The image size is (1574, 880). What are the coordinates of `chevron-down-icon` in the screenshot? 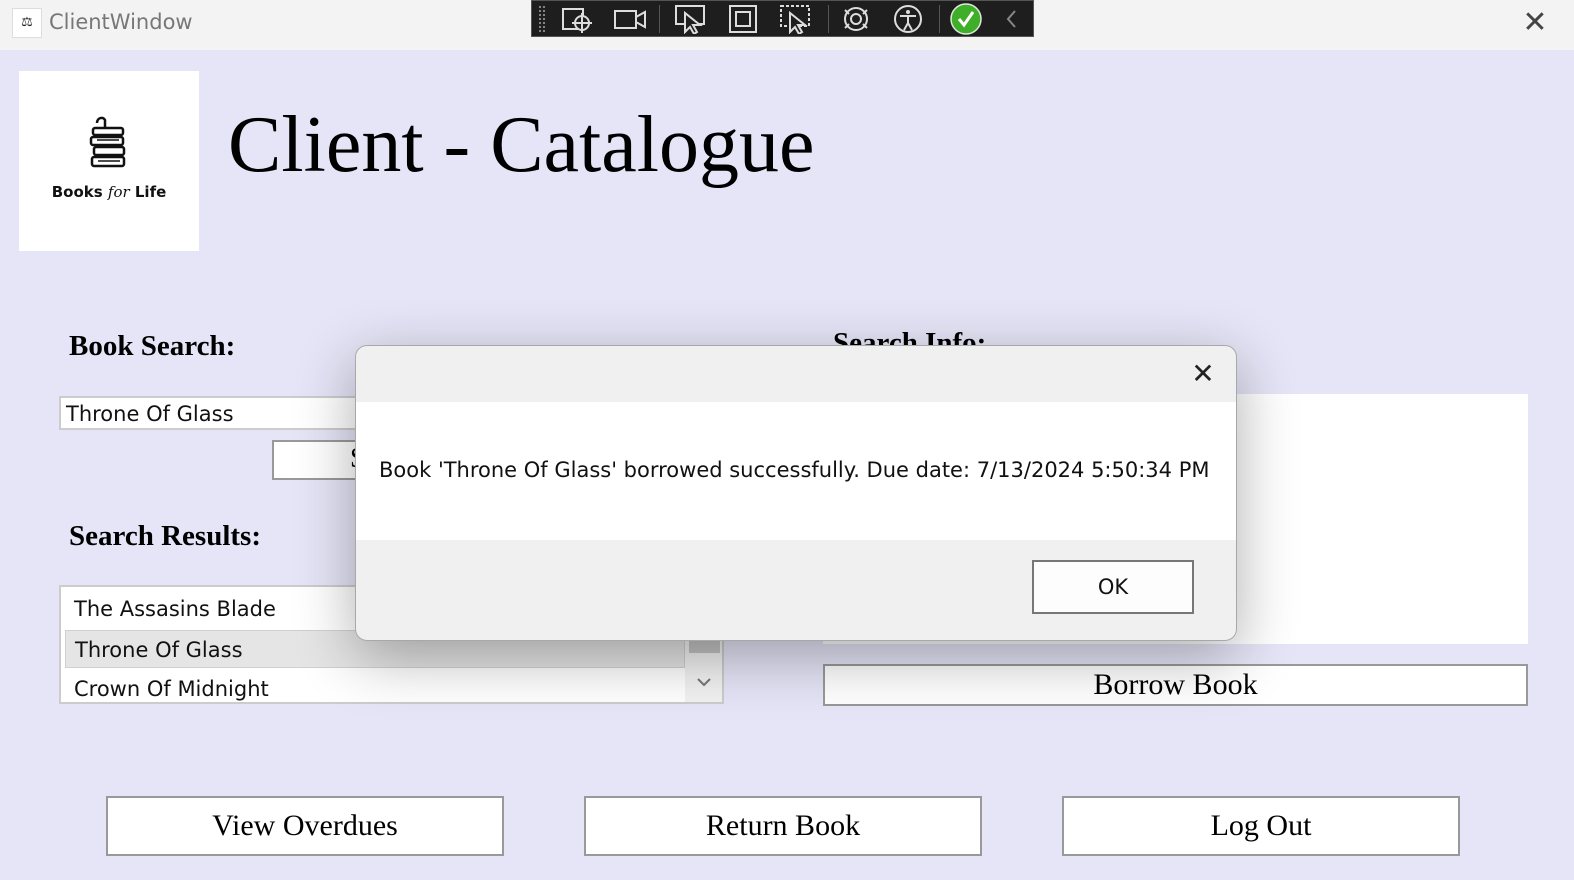 It's located at (704, 682).